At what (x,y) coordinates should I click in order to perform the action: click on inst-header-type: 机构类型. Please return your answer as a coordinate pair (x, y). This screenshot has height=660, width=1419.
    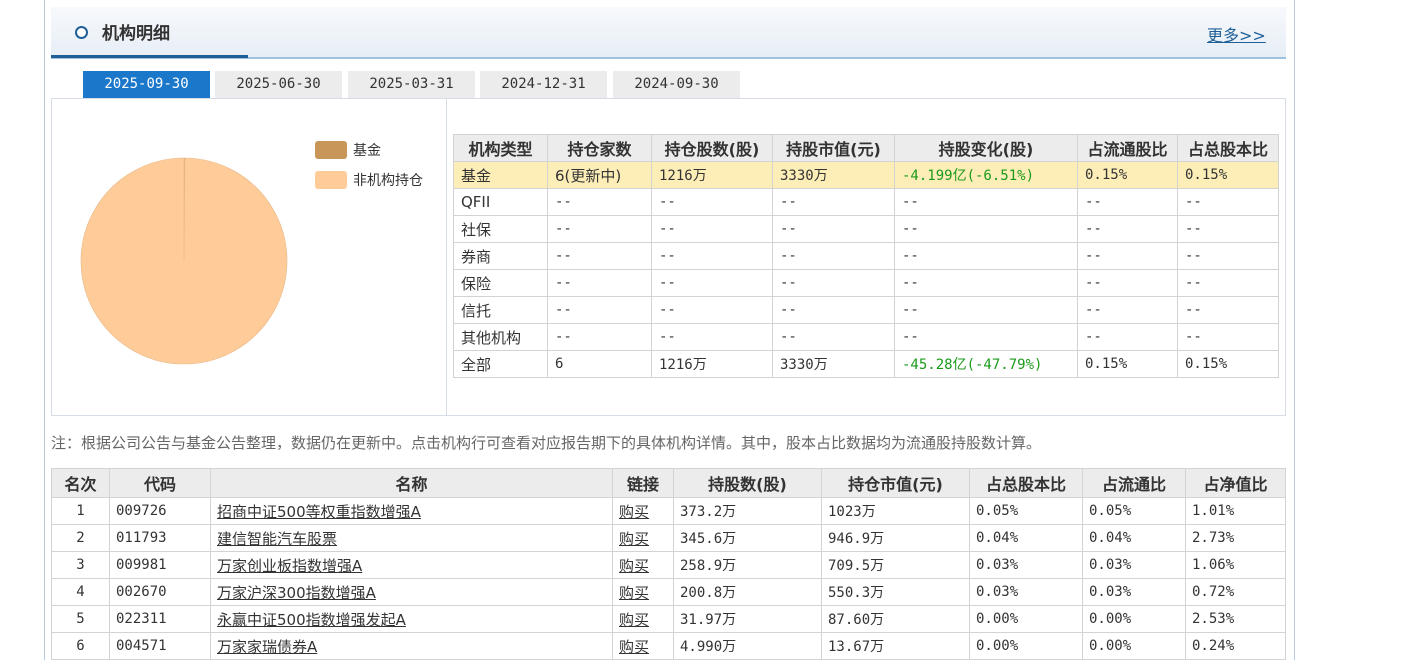
    Looking at the image, I should click on (500, 148).